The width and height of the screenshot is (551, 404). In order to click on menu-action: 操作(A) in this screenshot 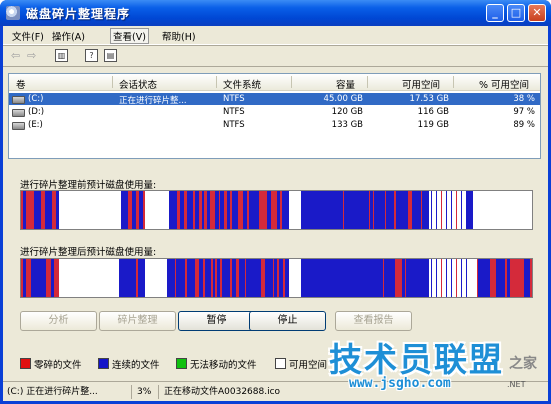, I will do `click(68, 36)`.